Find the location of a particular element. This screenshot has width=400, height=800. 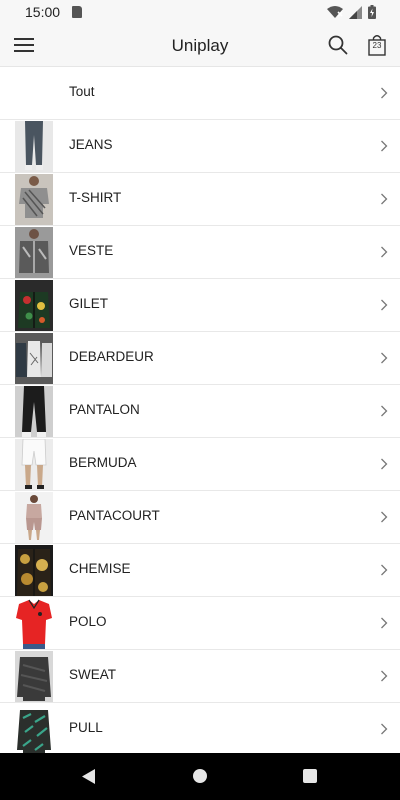

recent-apps-icon is located at coordinates (310, 776).